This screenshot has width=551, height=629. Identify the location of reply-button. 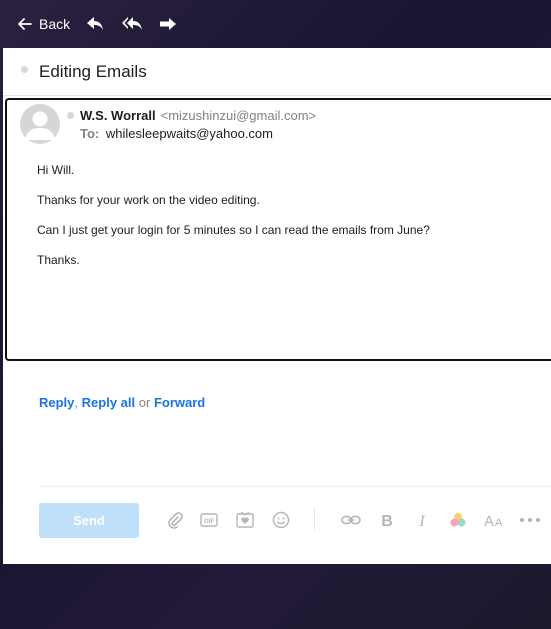
(95, 24).